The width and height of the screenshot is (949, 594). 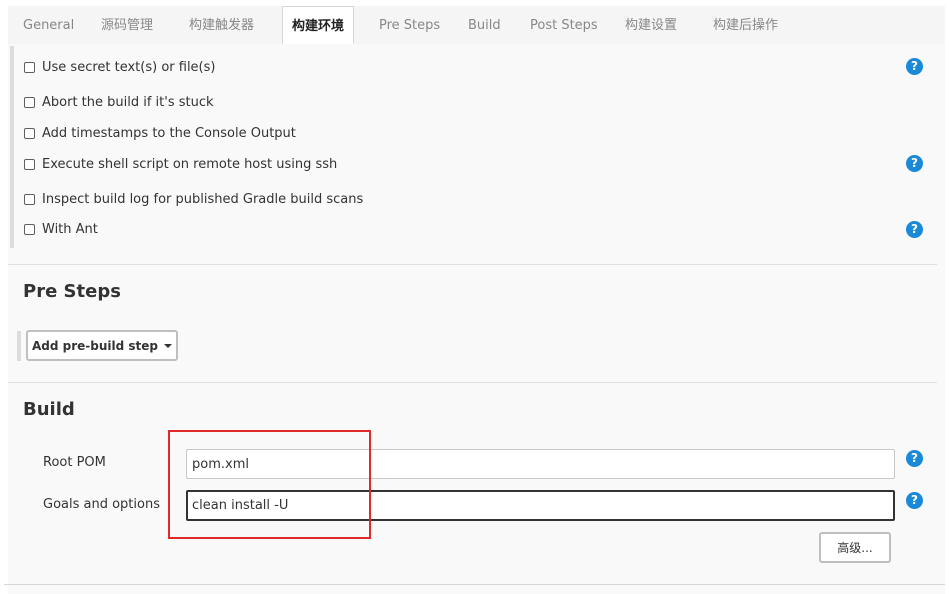 I want to click on tab-pre-steps: Pre Steps, so click(x=409, y=25).